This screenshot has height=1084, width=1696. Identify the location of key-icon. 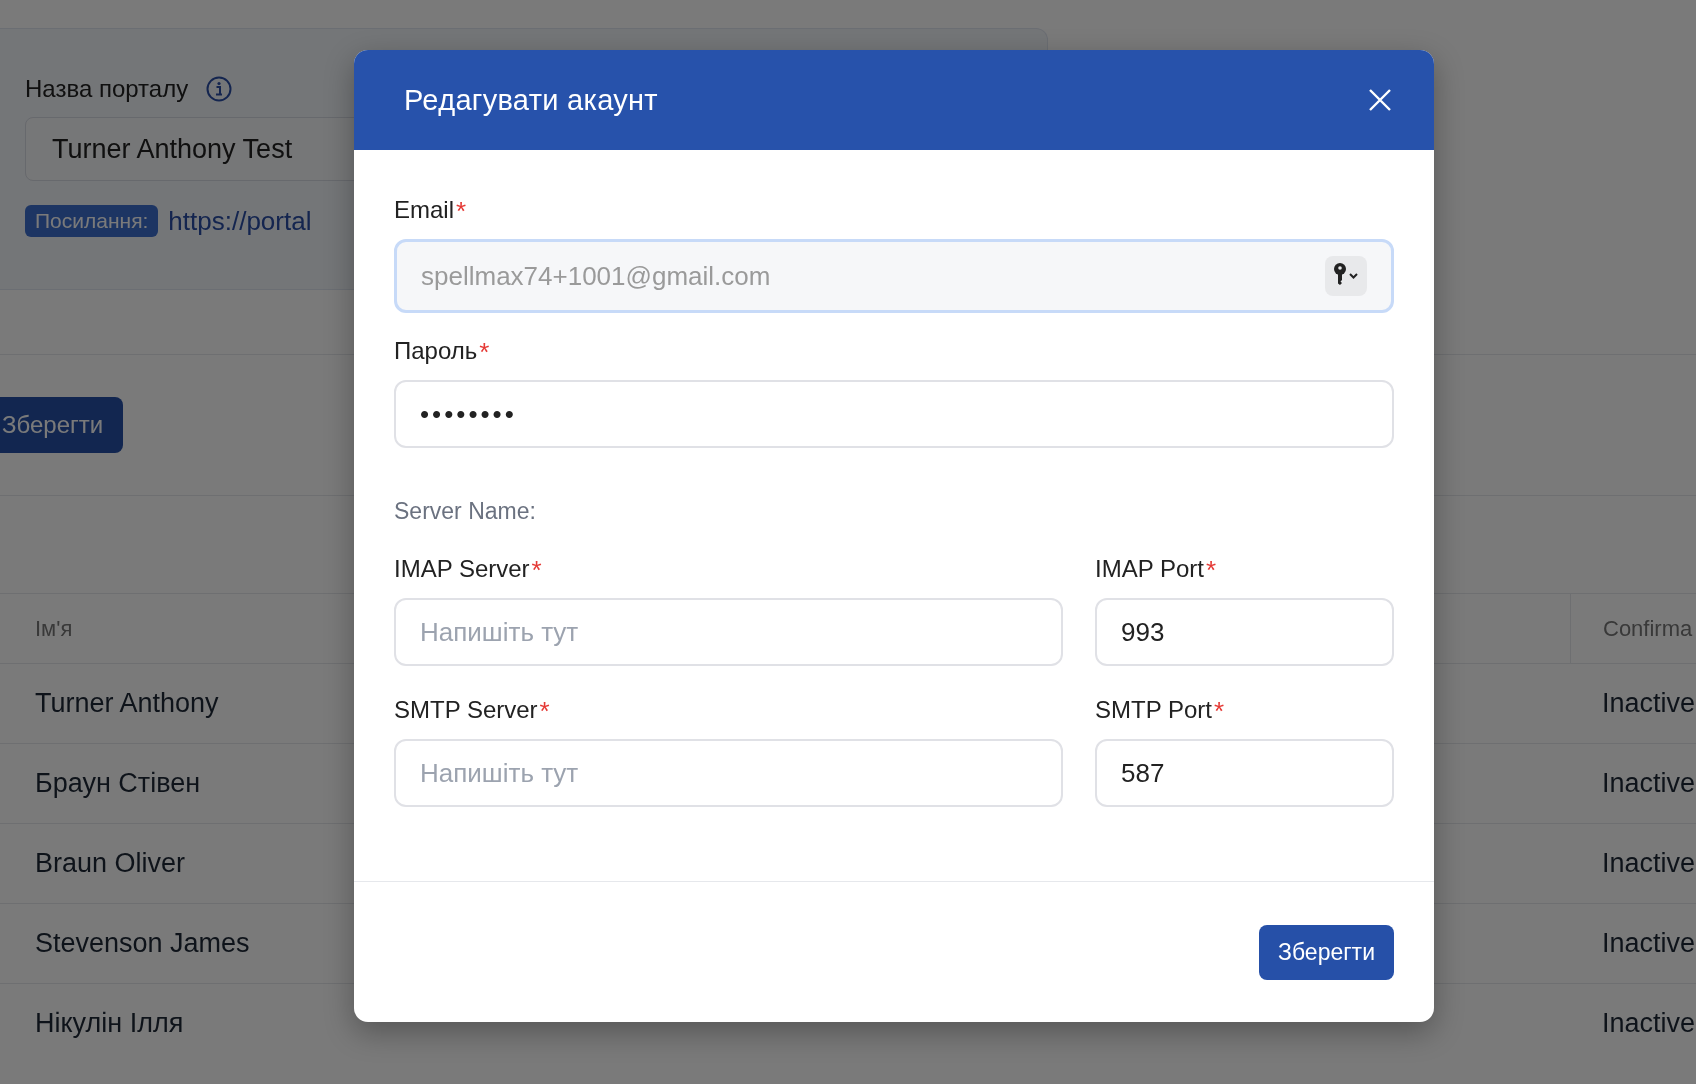
(1346, 276).